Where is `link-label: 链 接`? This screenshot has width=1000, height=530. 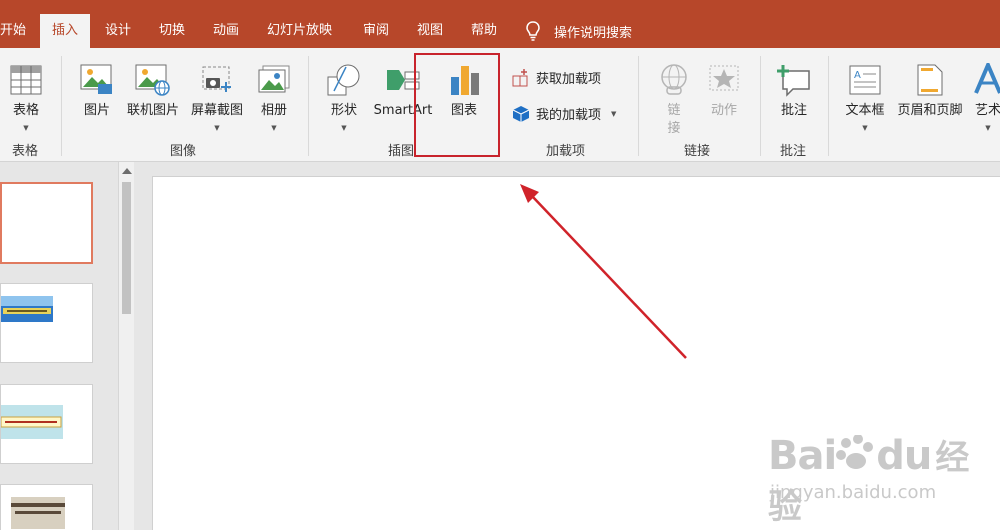
link-label: 链 接 is located at coordinates (674, 119).